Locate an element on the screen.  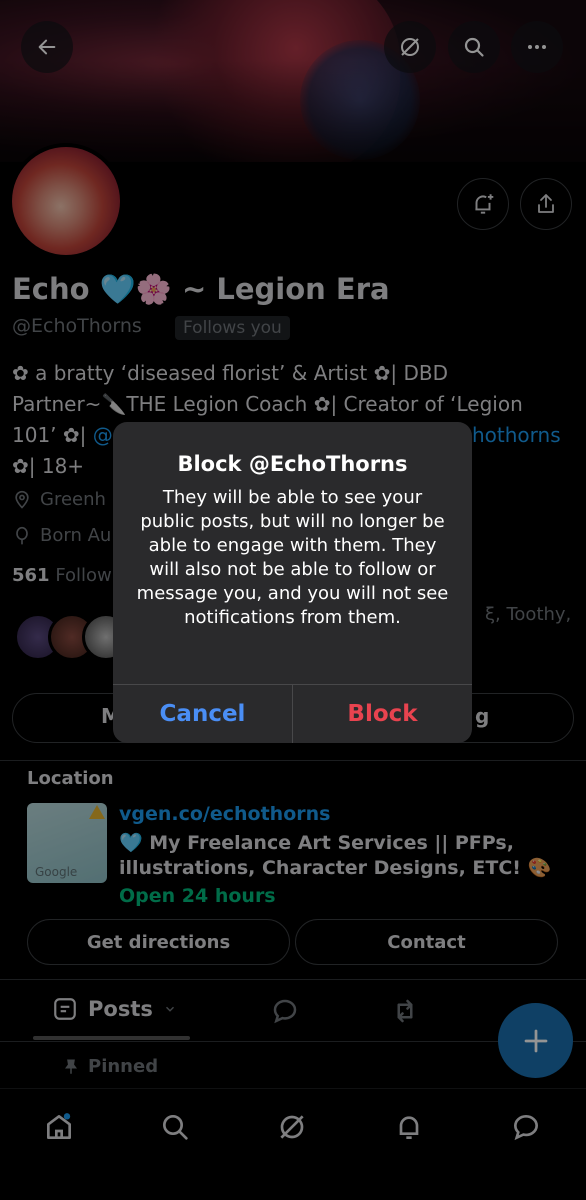
cancel-button: Cancel is located at coordinates (202, 714).